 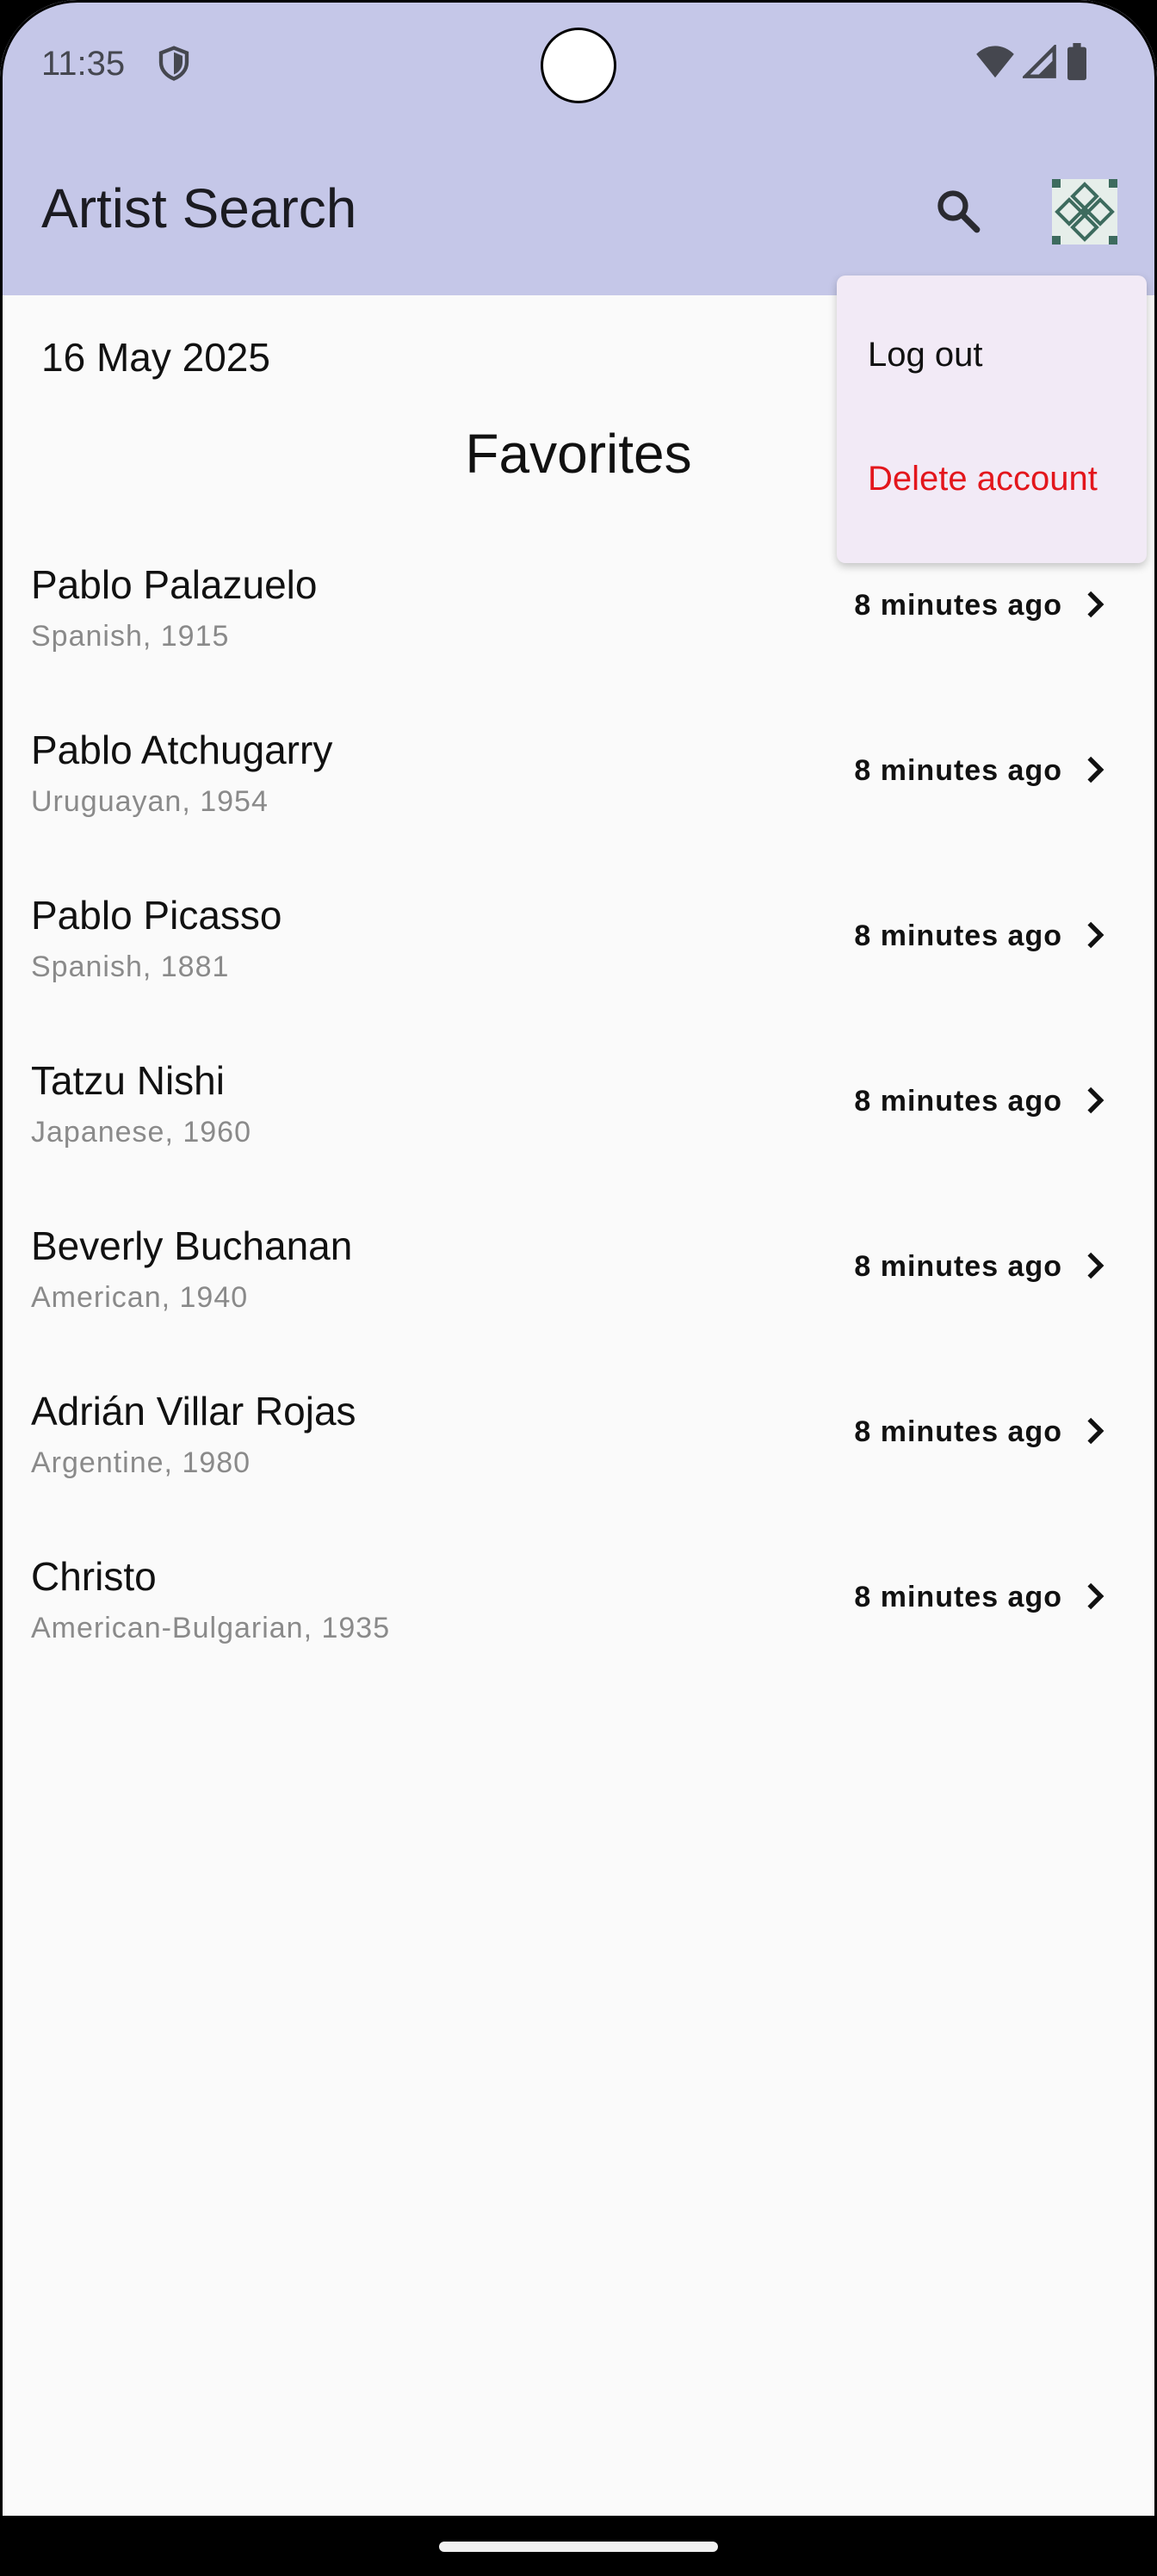 What do you see at coordinates (150, 802) in the screenshot?
I see `artist-details: Uruguayan, 1954` at bounding box center [150, 802].